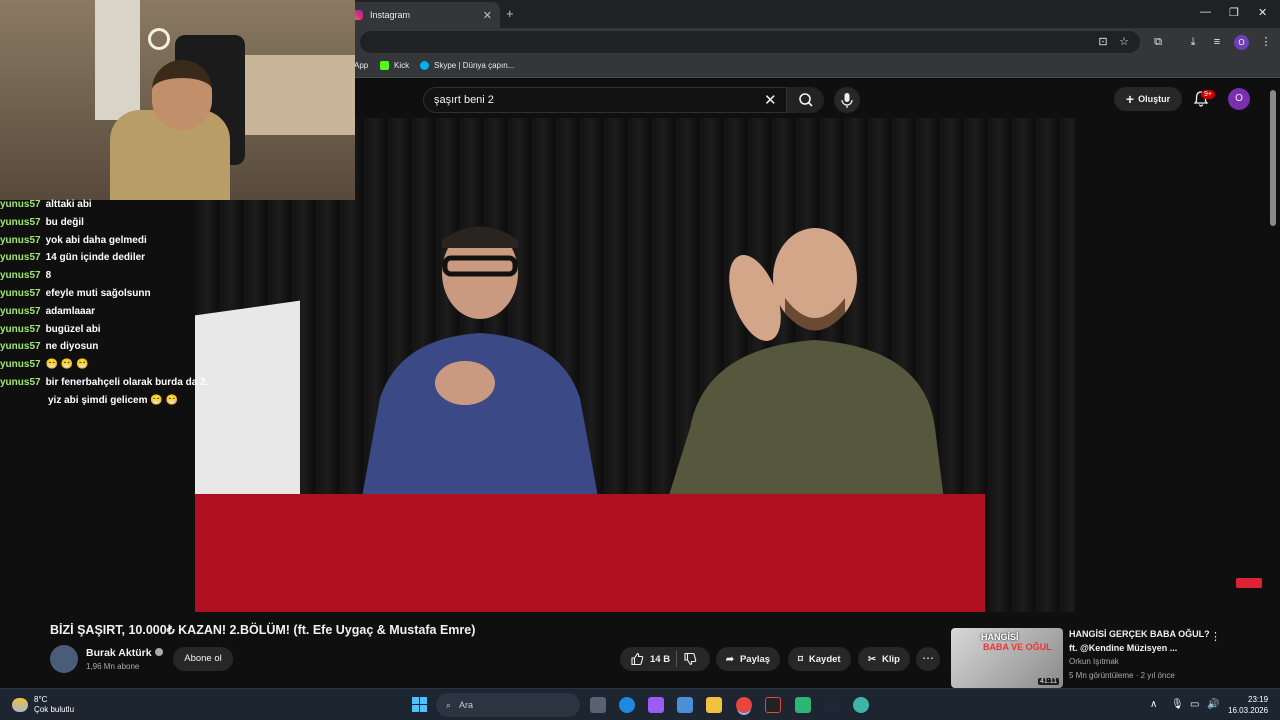  I want to click on cam-desk, so click(297, 95).